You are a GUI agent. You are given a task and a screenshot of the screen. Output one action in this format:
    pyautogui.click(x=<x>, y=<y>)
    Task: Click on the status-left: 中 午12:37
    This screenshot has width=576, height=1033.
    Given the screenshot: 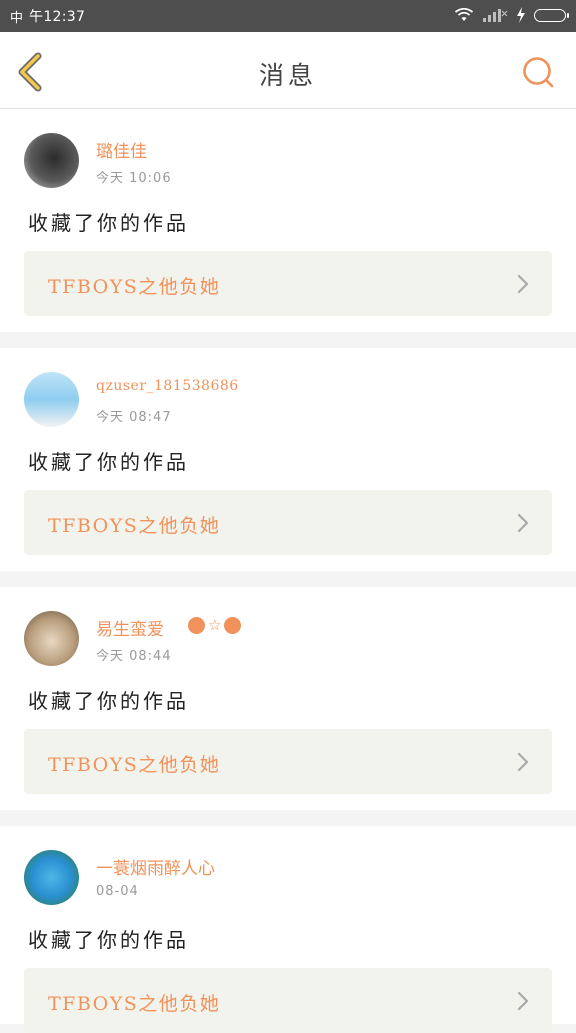 What is the action you would take?
    pyautogui.click(x=47, y=16)
    